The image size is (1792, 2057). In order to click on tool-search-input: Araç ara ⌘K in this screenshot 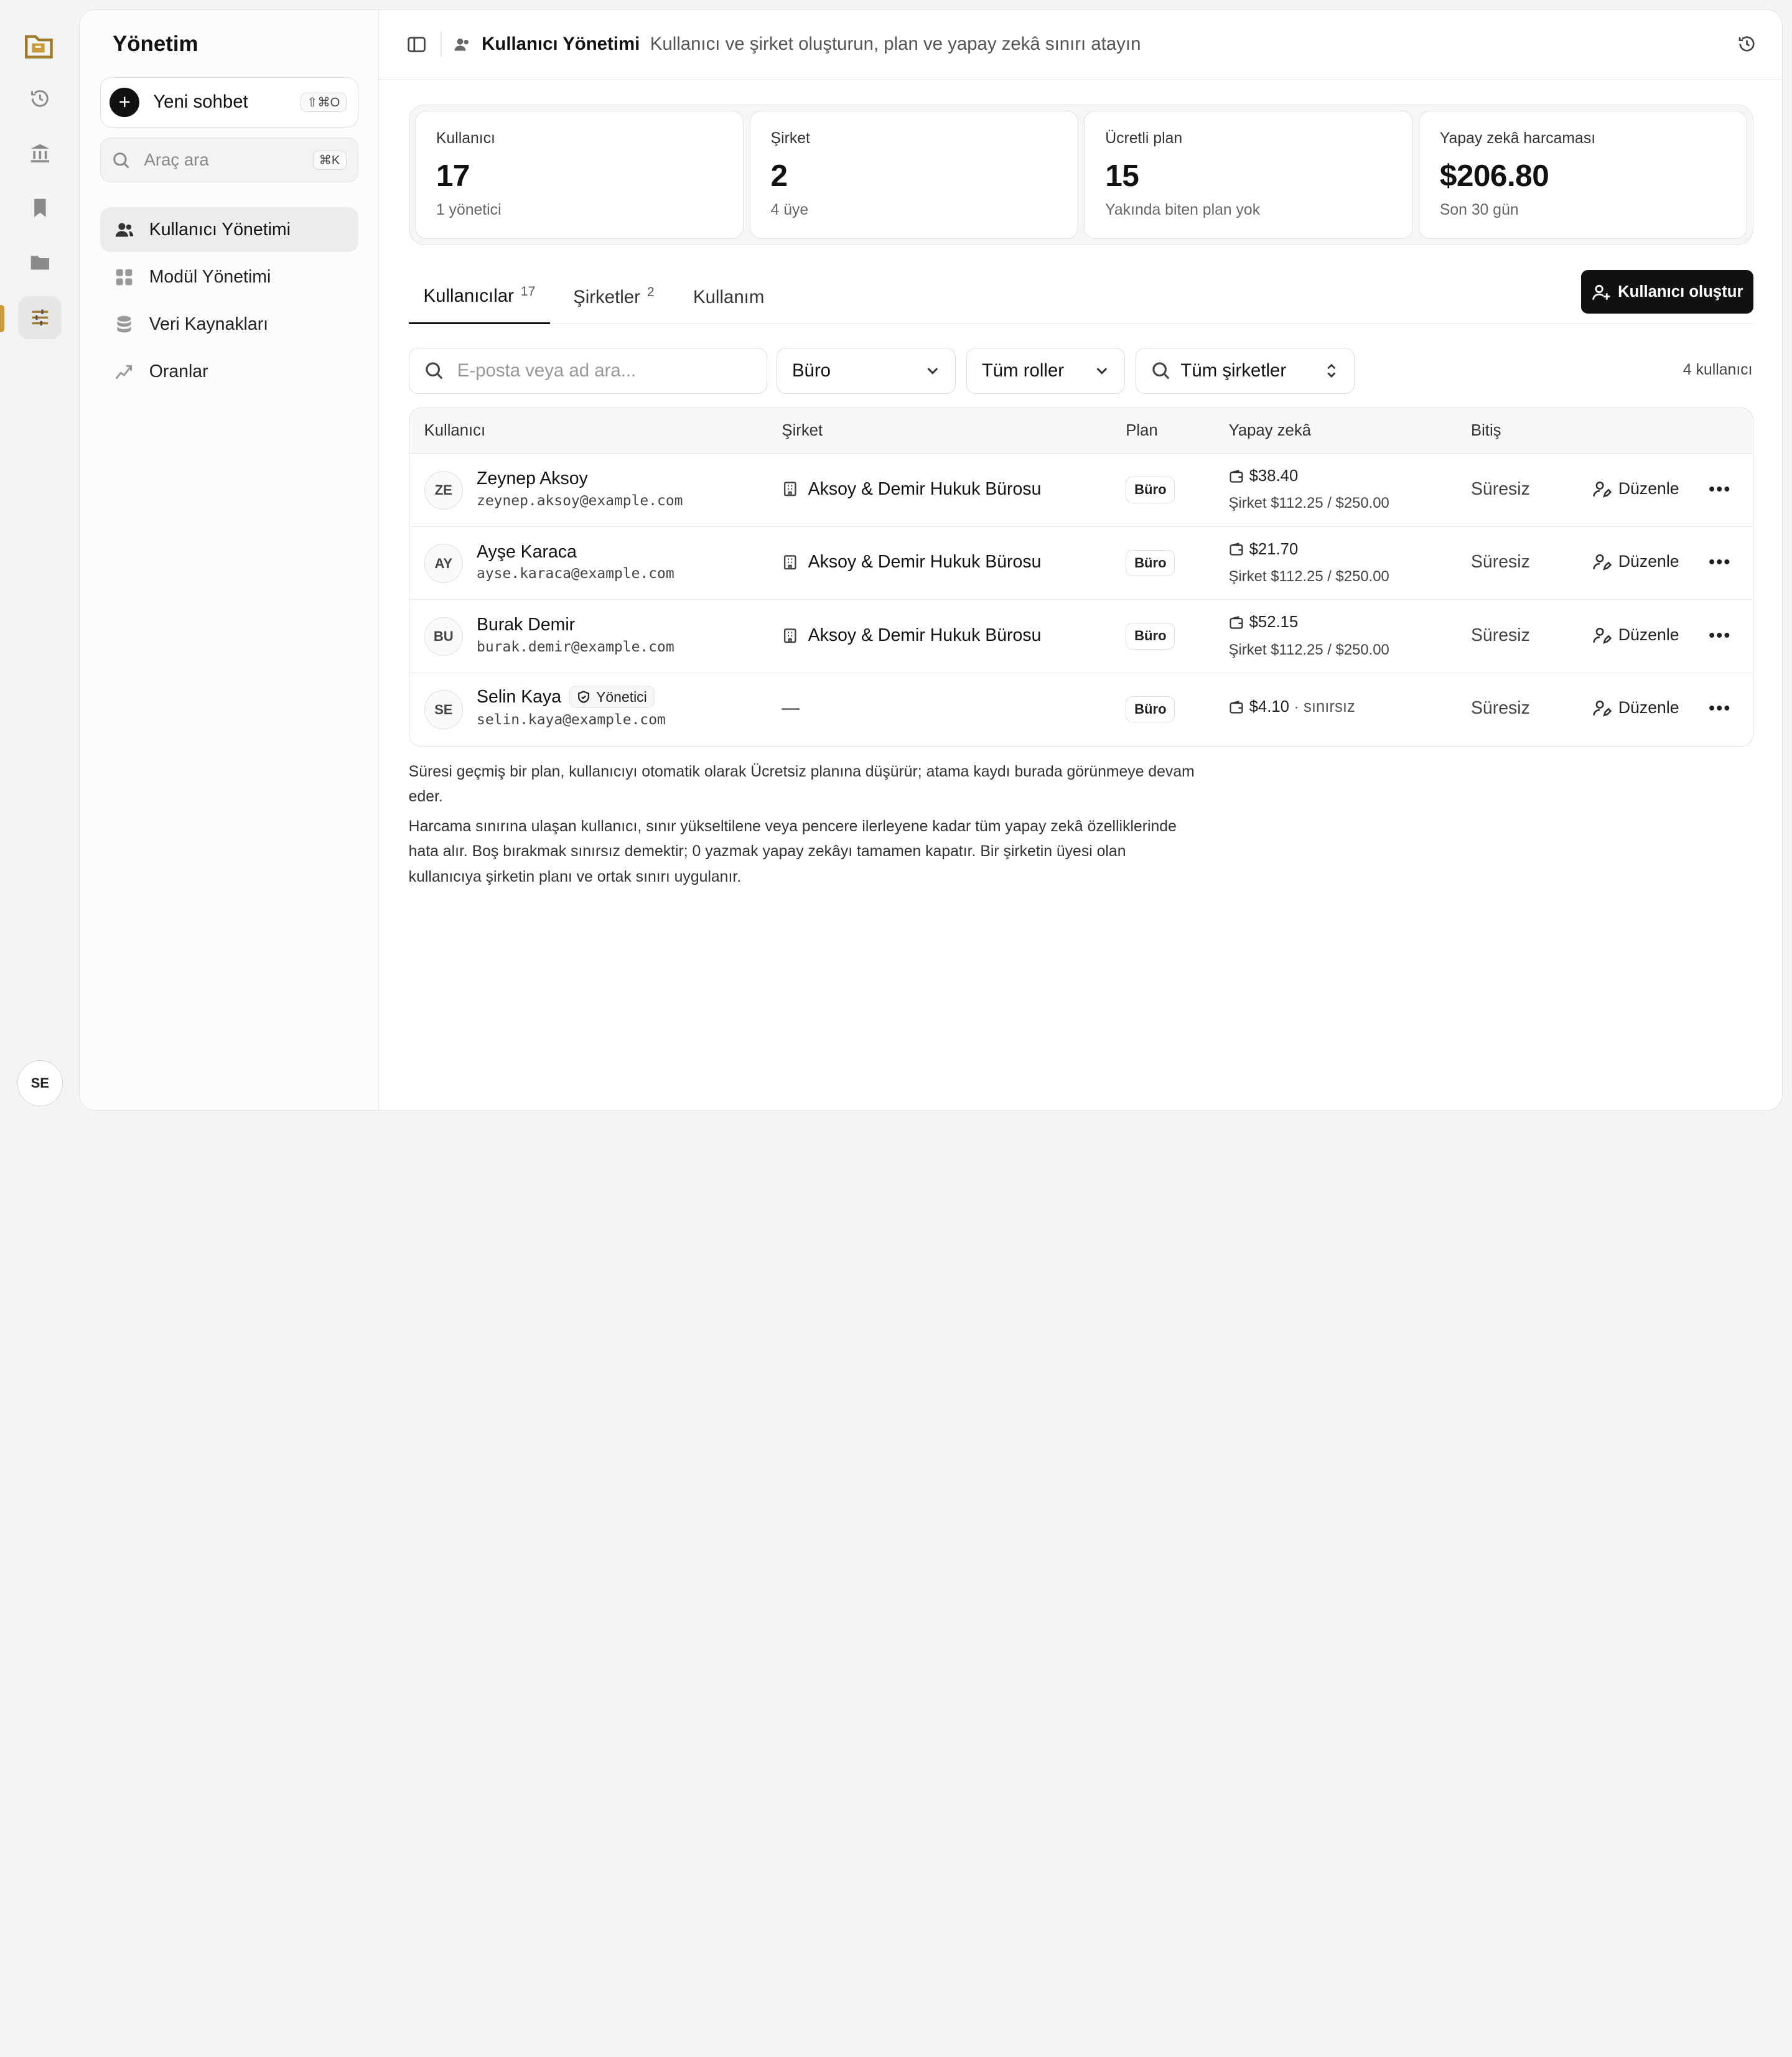, I will do `click(229, 160)`.